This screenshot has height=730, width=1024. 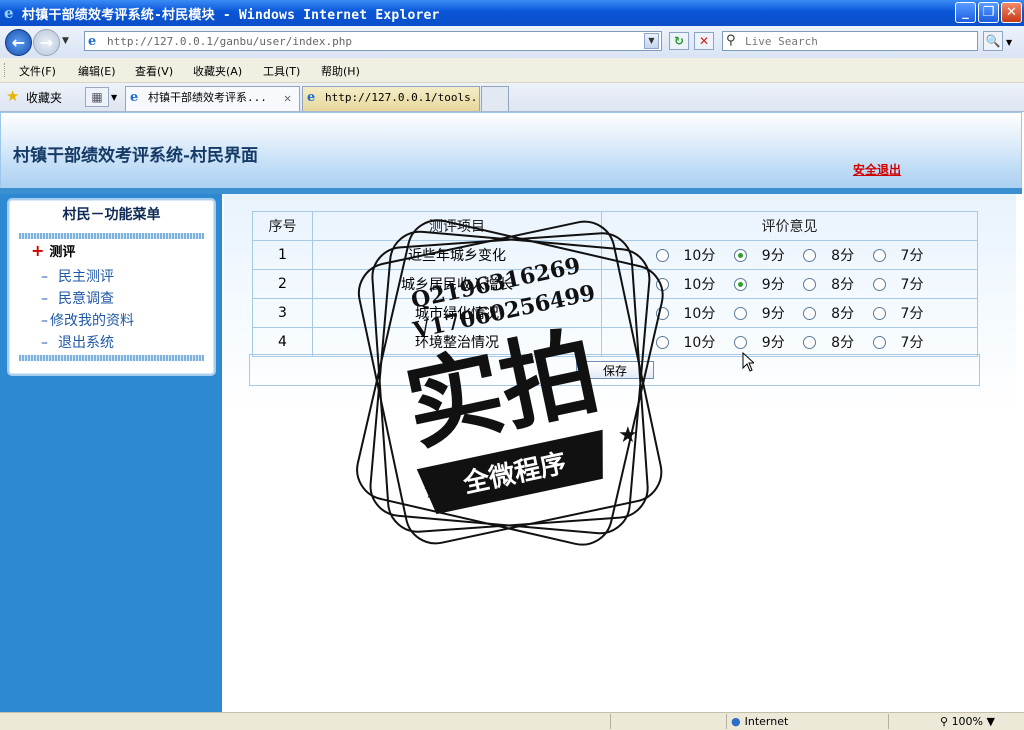 What do you see at coordinates (287, 98) in the screenshot?
I see `tab-close-icon: ✕` at bounding box center [287, 98].